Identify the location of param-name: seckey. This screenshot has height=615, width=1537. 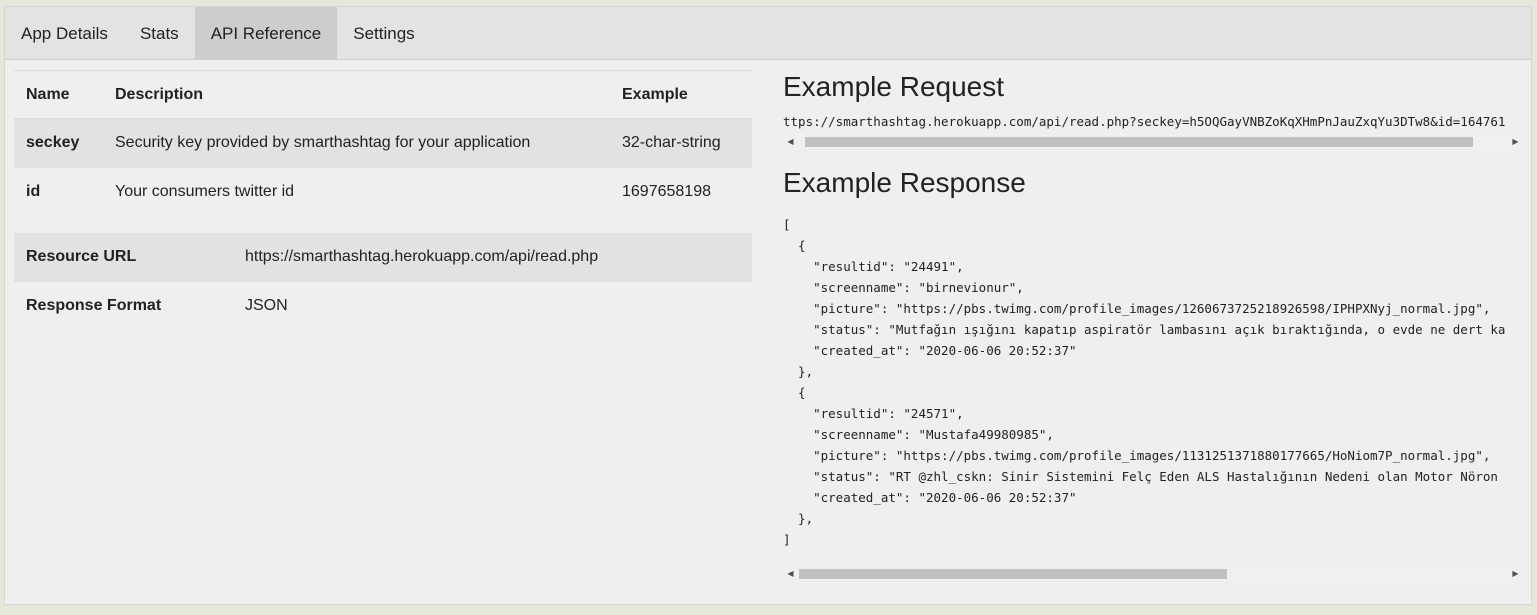
(58, 143).